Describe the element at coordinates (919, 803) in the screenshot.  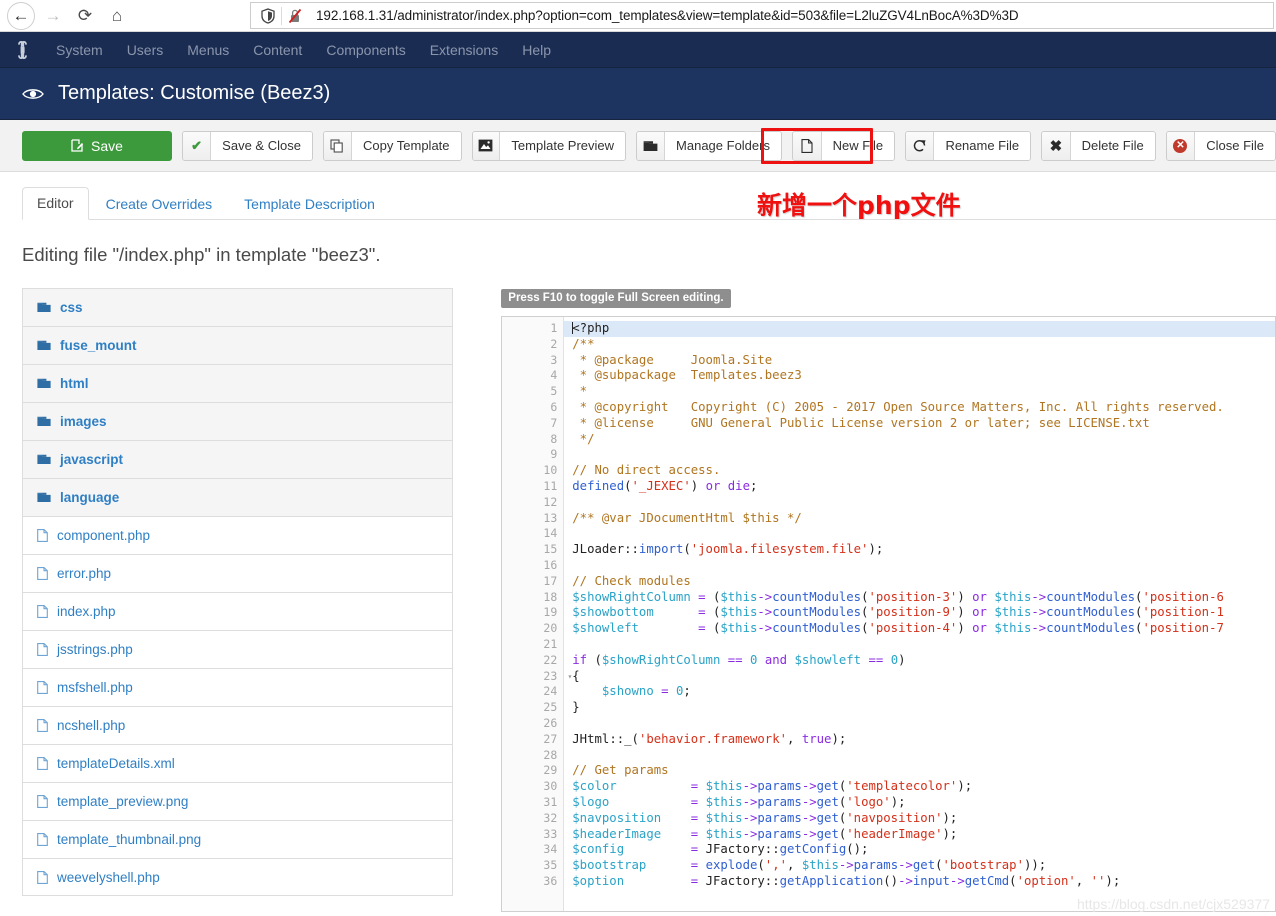
I see `code-line: $logo = $this->params->get('logo');` at that location.